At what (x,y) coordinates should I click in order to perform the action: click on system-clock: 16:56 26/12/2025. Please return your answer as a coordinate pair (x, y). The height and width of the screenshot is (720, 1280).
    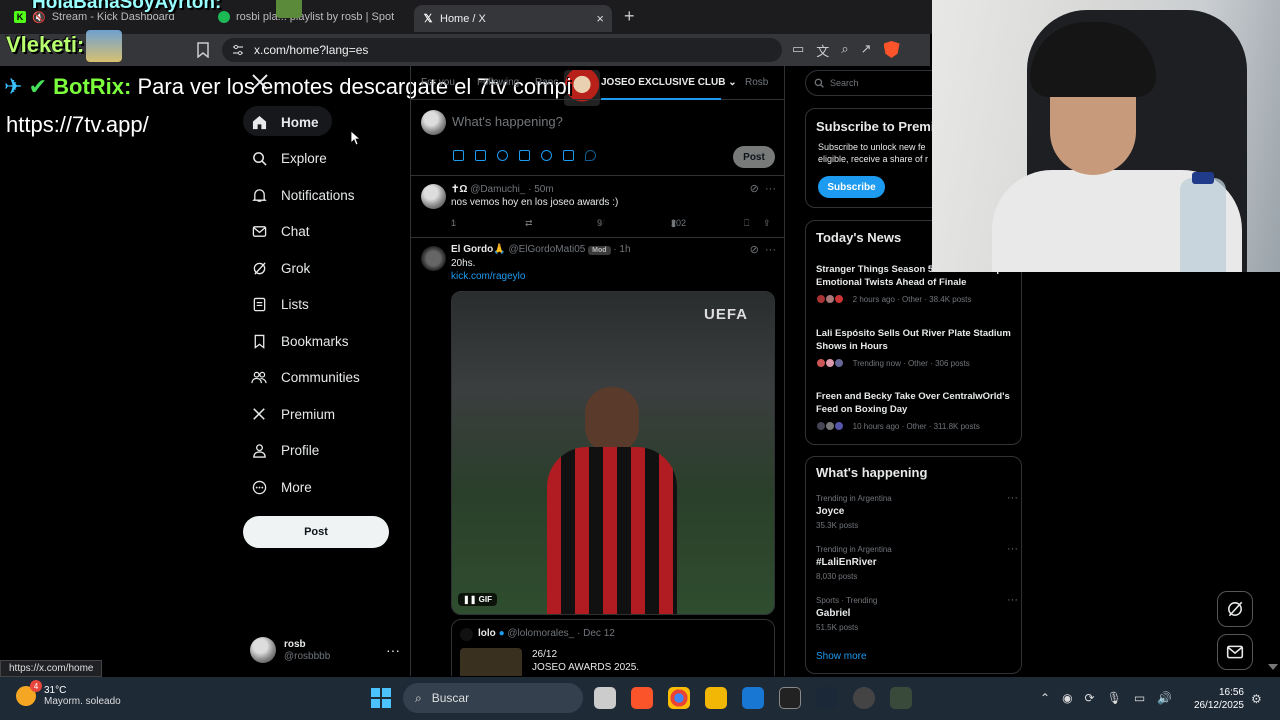
    Looking at the image, I should click on (1218, 699).